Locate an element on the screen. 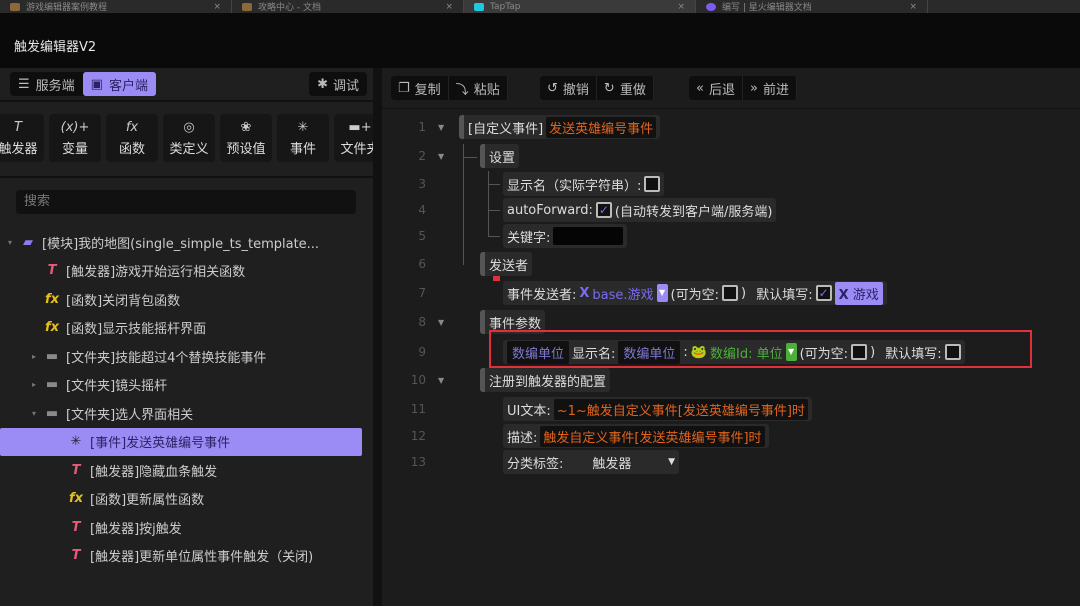 The width and height of the screenshot is (1080, 606). sender-node: 发送者 is located at coordinates (506, 264).